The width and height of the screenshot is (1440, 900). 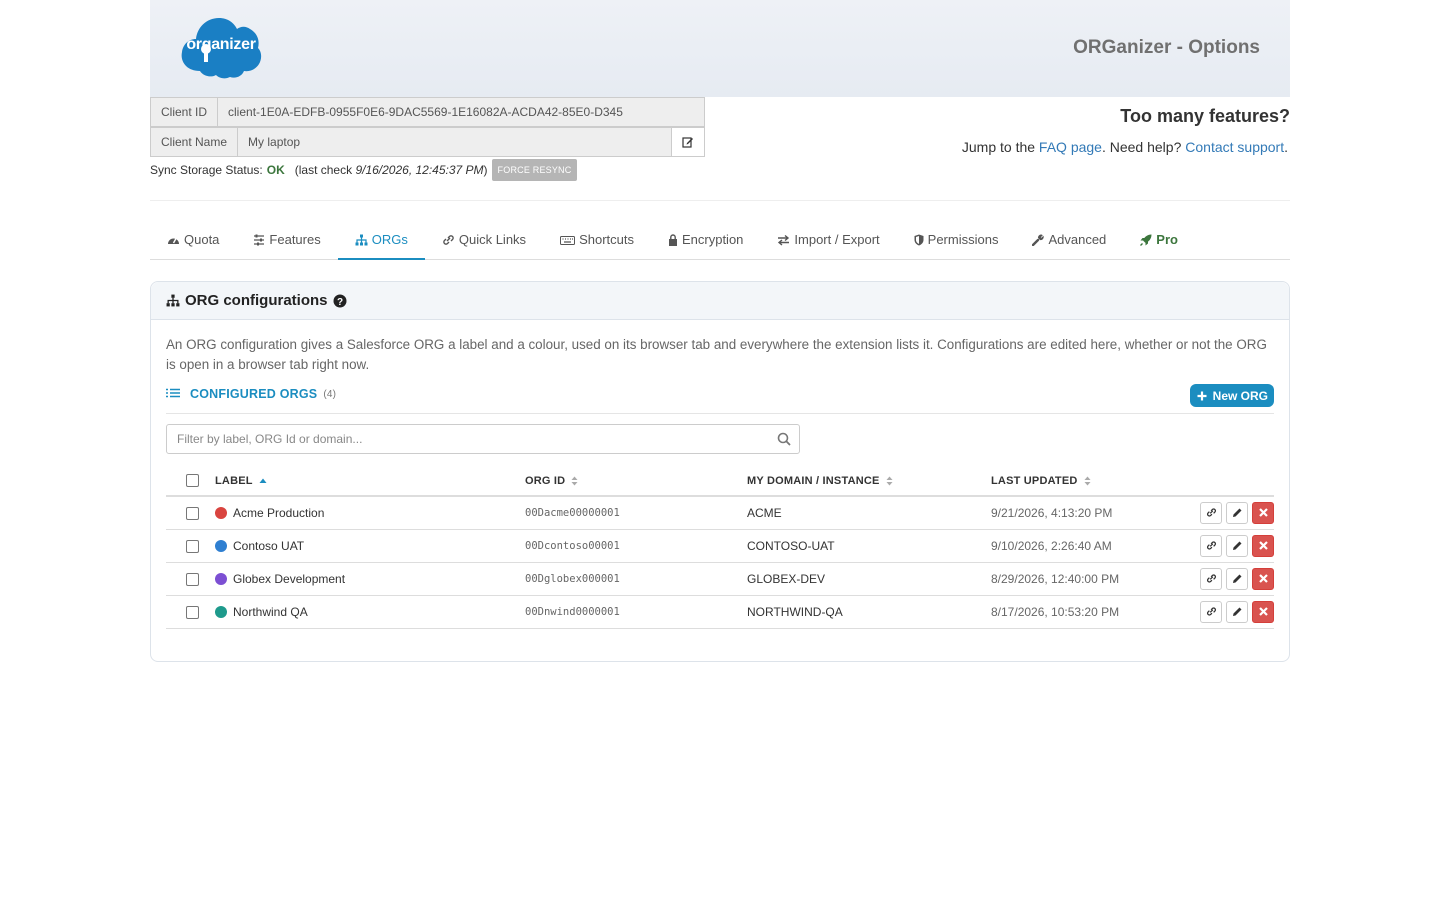 I want to click on tab-encryption: Encryption, so click(x=705, y=242).